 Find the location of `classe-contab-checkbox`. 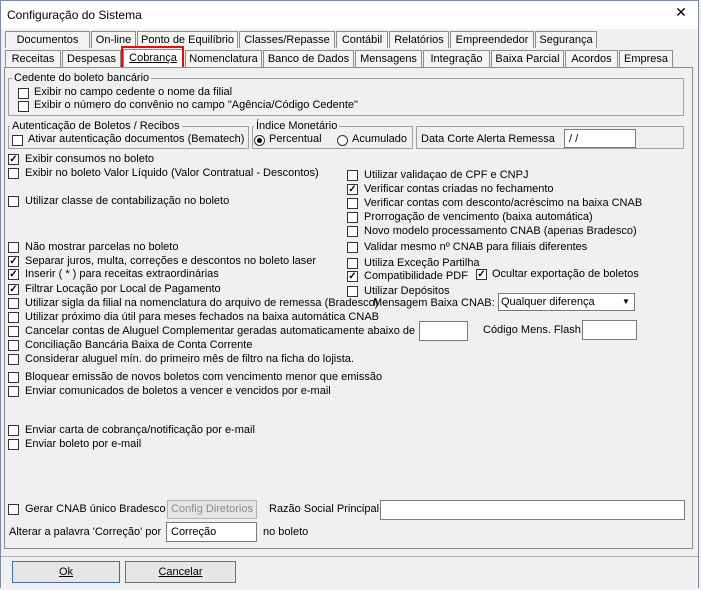

classe-contab-checkbox is located at coordinates (13, 201).